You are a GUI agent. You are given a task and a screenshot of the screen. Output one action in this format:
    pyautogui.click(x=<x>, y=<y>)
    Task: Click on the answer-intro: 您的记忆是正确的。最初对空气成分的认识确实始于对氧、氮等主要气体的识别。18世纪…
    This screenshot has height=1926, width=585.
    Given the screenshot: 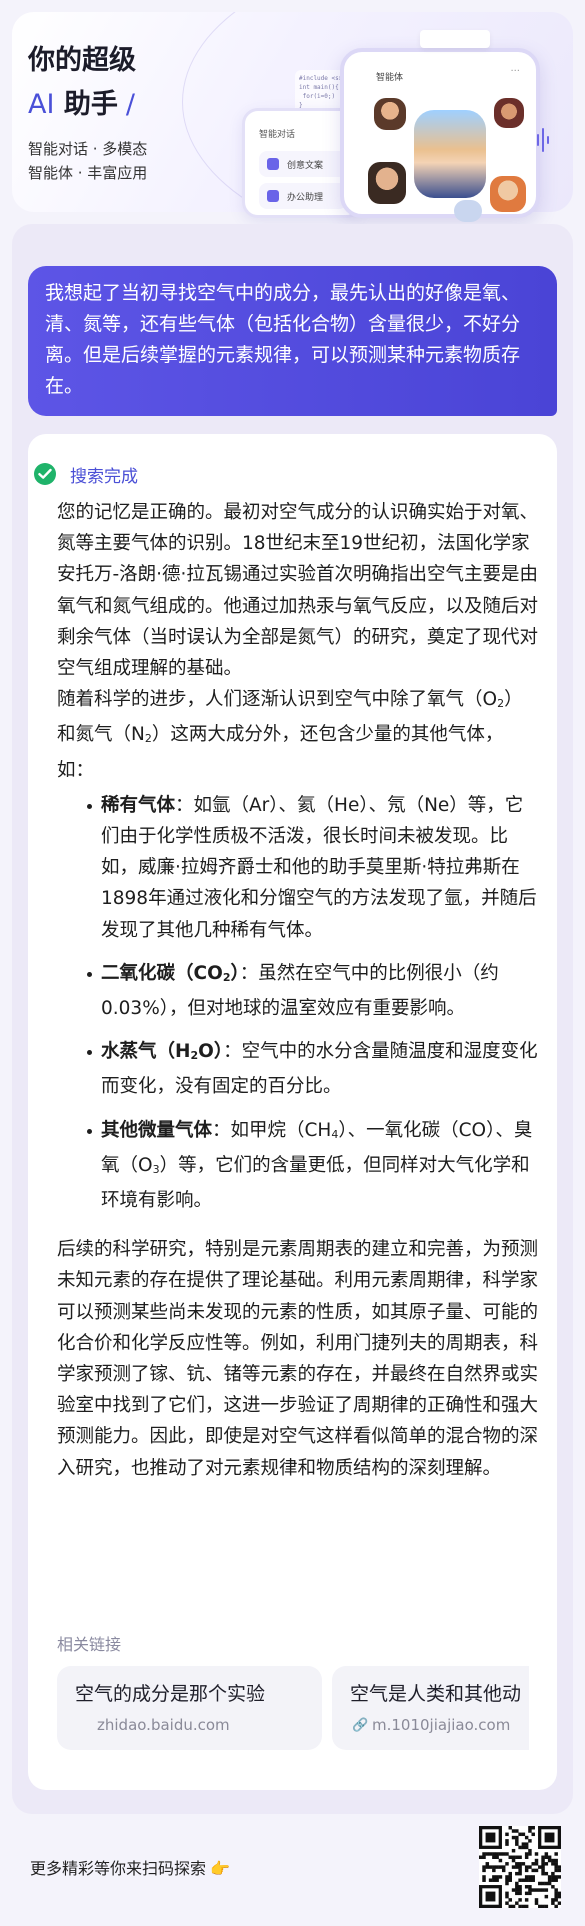 What is the action you would take?
    pyautogui.click(x=298, y=591)
    